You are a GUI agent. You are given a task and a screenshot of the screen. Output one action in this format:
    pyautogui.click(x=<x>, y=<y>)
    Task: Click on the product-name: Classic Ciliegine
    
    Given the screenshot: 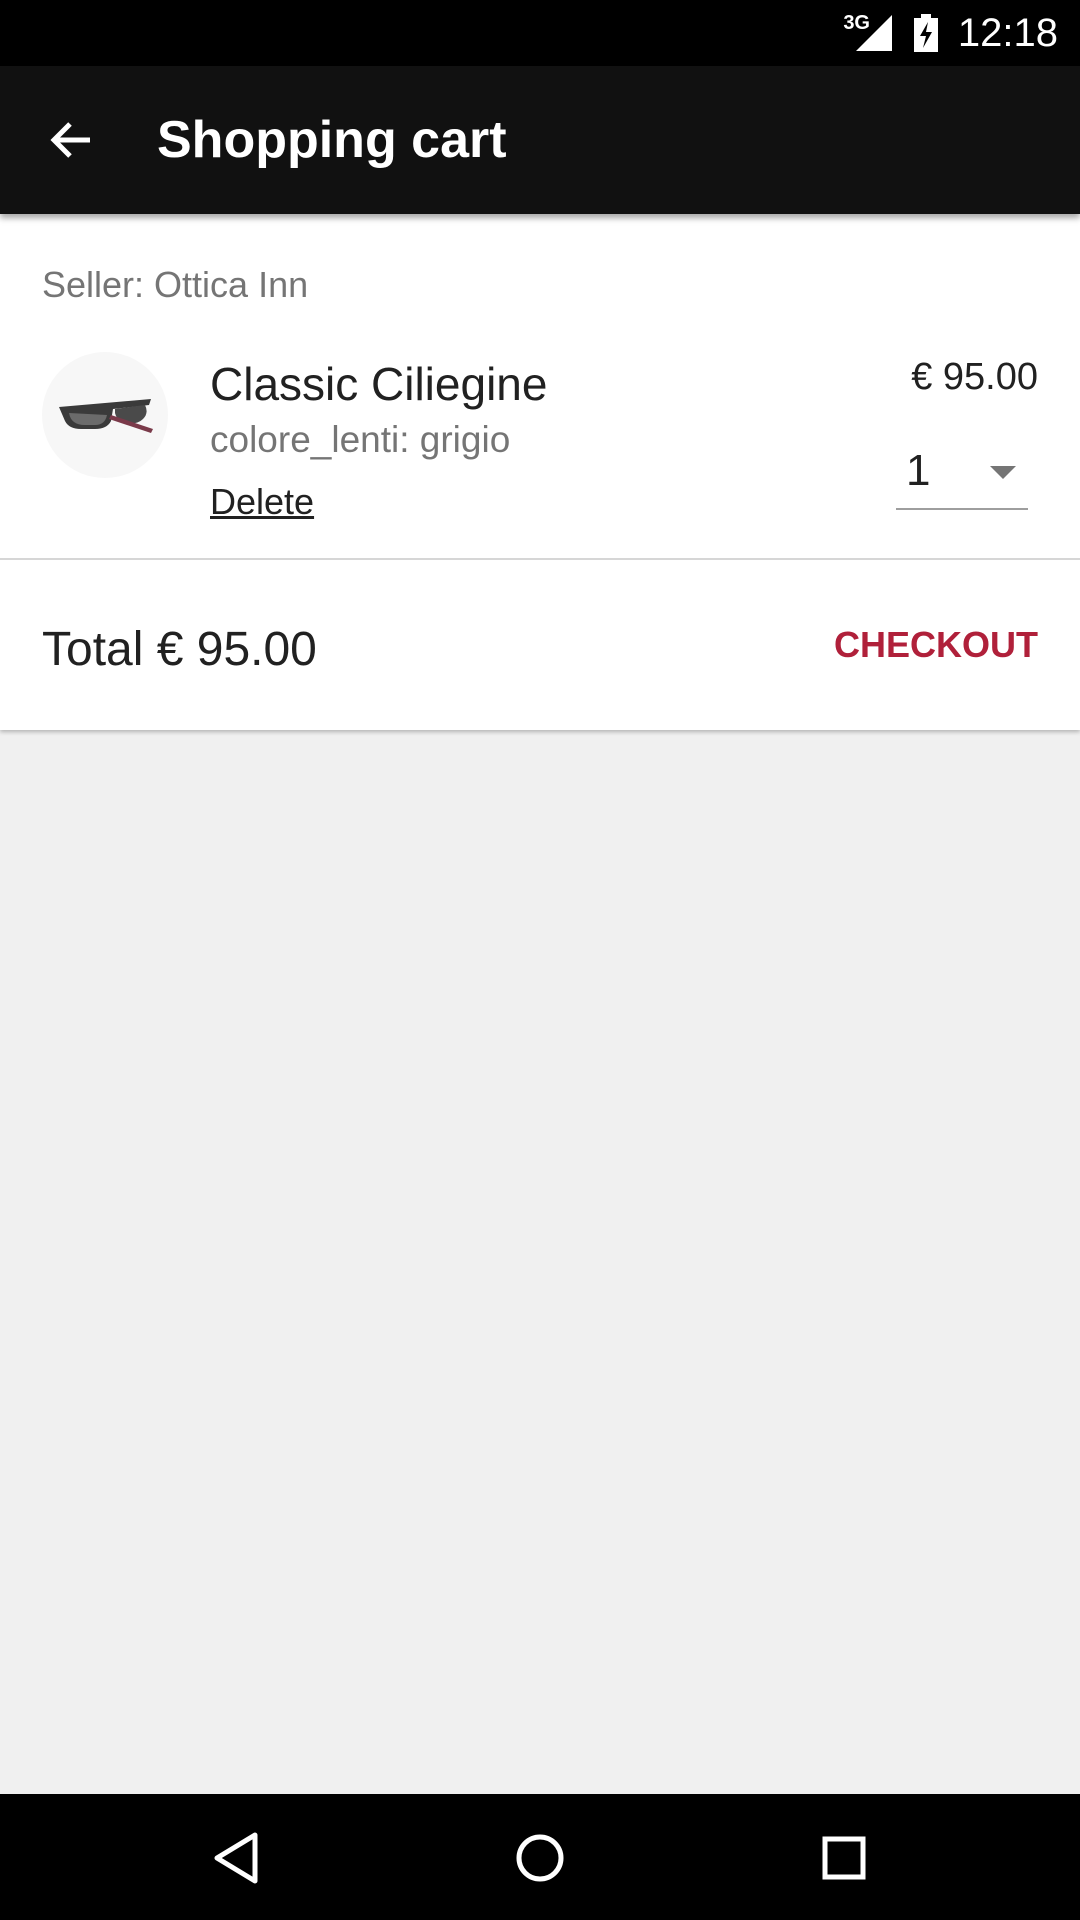 What is the action you would take?
    pyautogui.click(x=378, y=384)
    